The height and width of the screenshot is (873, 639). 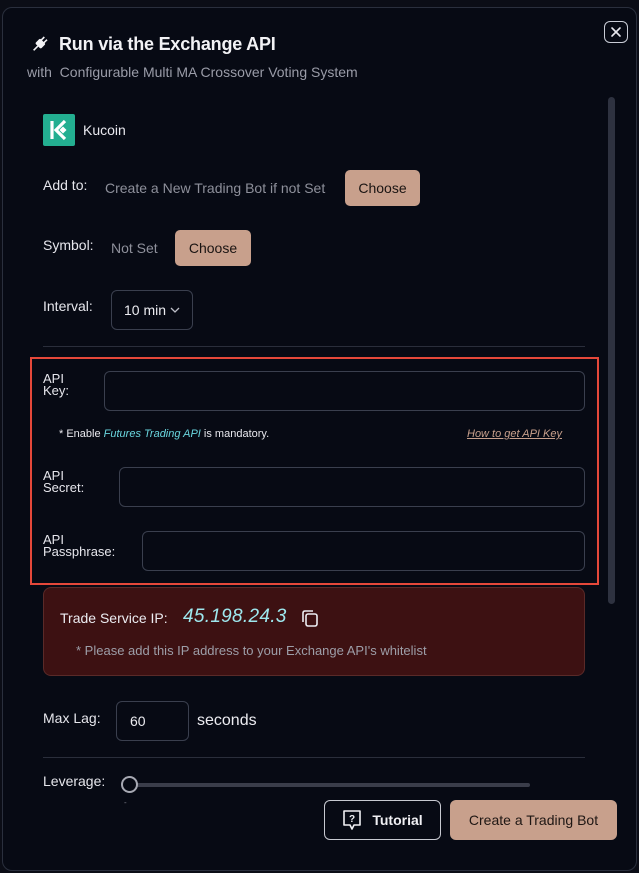 I want to click on api-secret-label: API Secret:, so click(x=64, y=481).